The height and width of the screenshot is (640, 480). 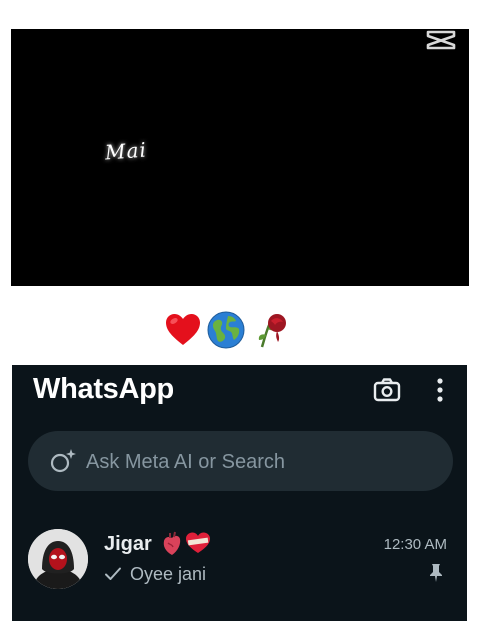 I want to click on lyric-text: Mai, so click(x=126, y=151).